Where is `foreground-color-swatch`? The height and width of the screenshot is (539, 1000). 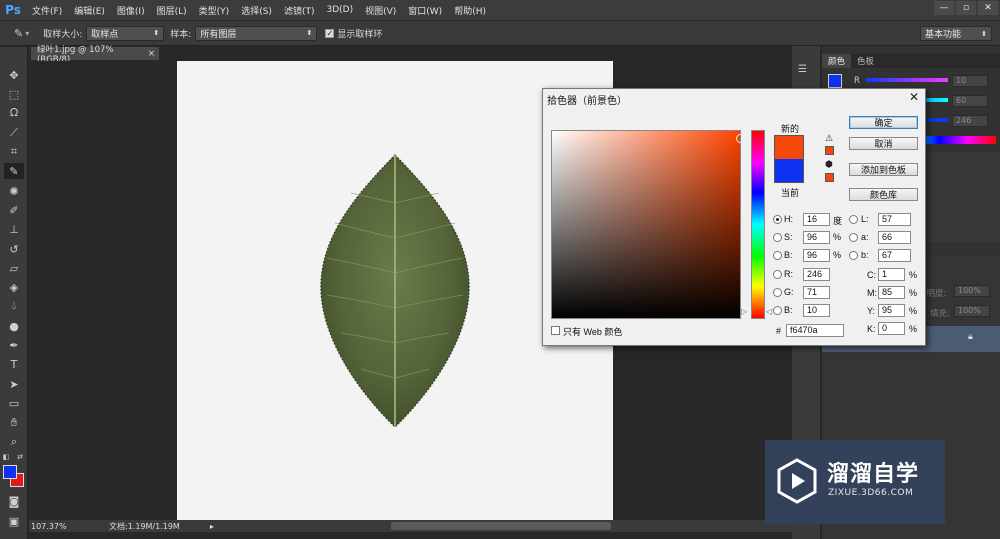 foreground-color-swatch is located at coordinates (10, 472).